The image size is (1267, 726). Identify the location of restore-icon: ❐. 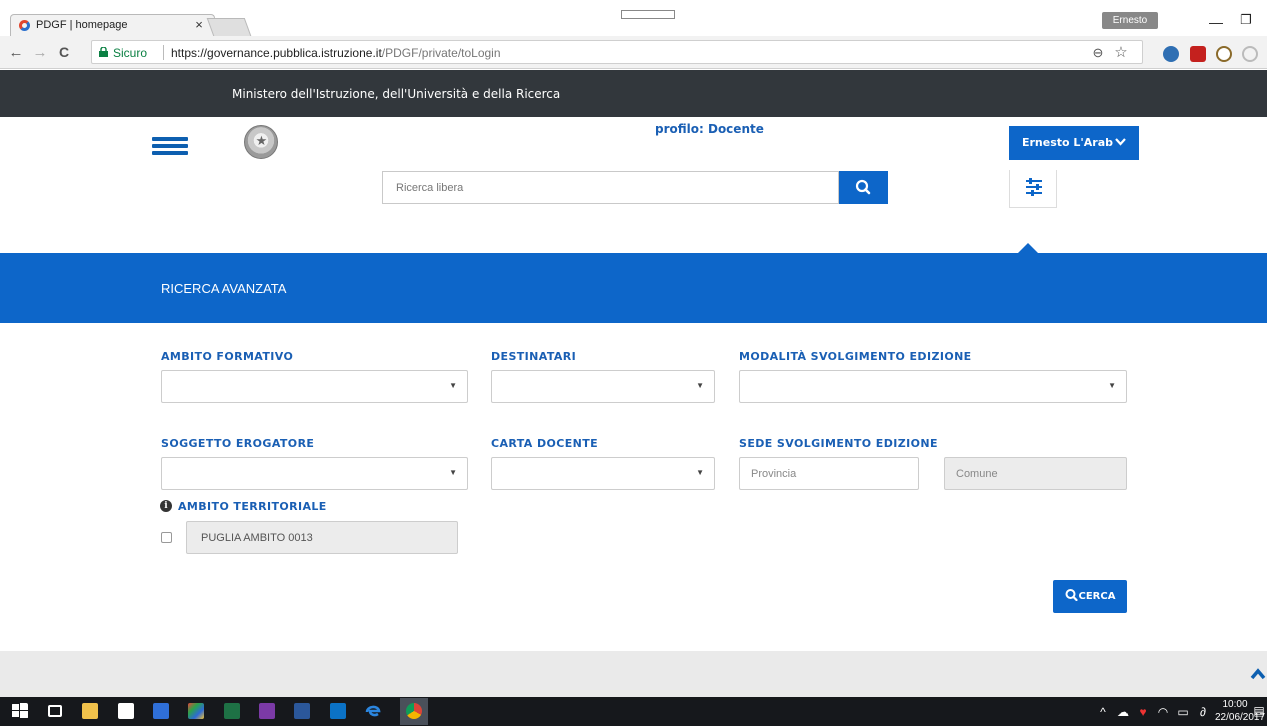
(1246, 20).